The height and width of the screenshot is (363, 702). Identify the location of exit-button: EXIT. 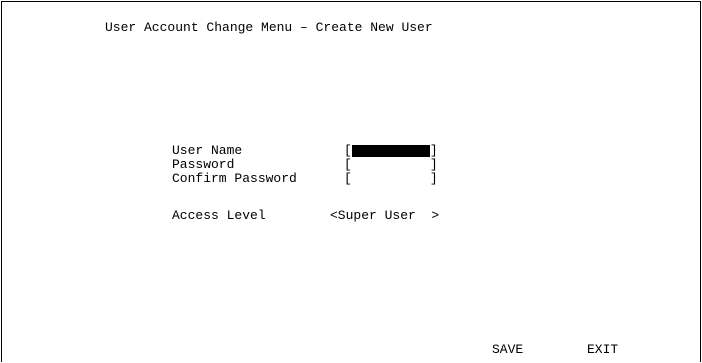
(602, 350).